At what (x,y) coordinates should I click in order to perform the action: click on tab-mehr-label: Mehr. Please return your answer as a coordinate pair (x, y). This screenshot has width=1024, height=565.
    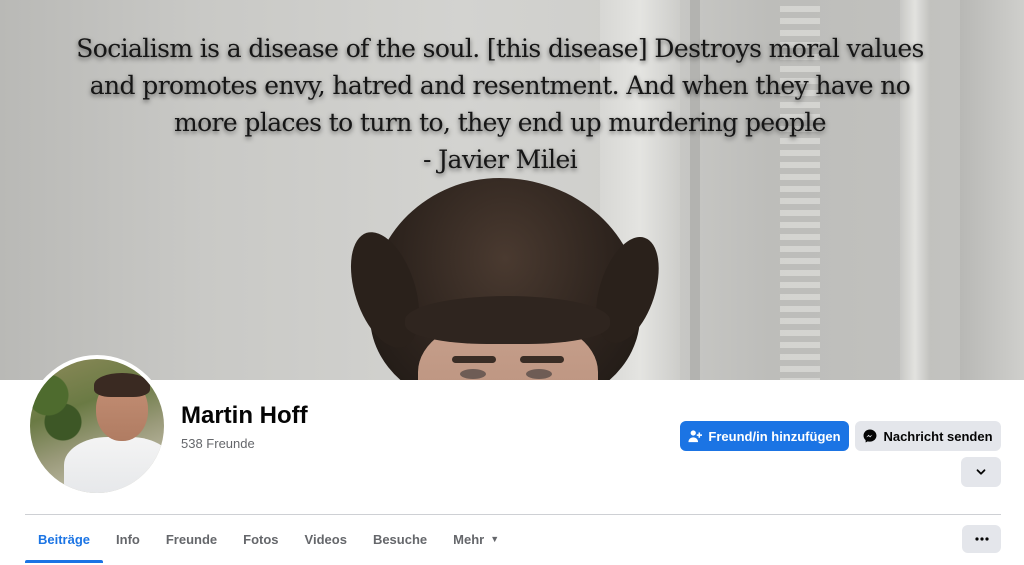
    Looking at the image, I should click on (469, 539).